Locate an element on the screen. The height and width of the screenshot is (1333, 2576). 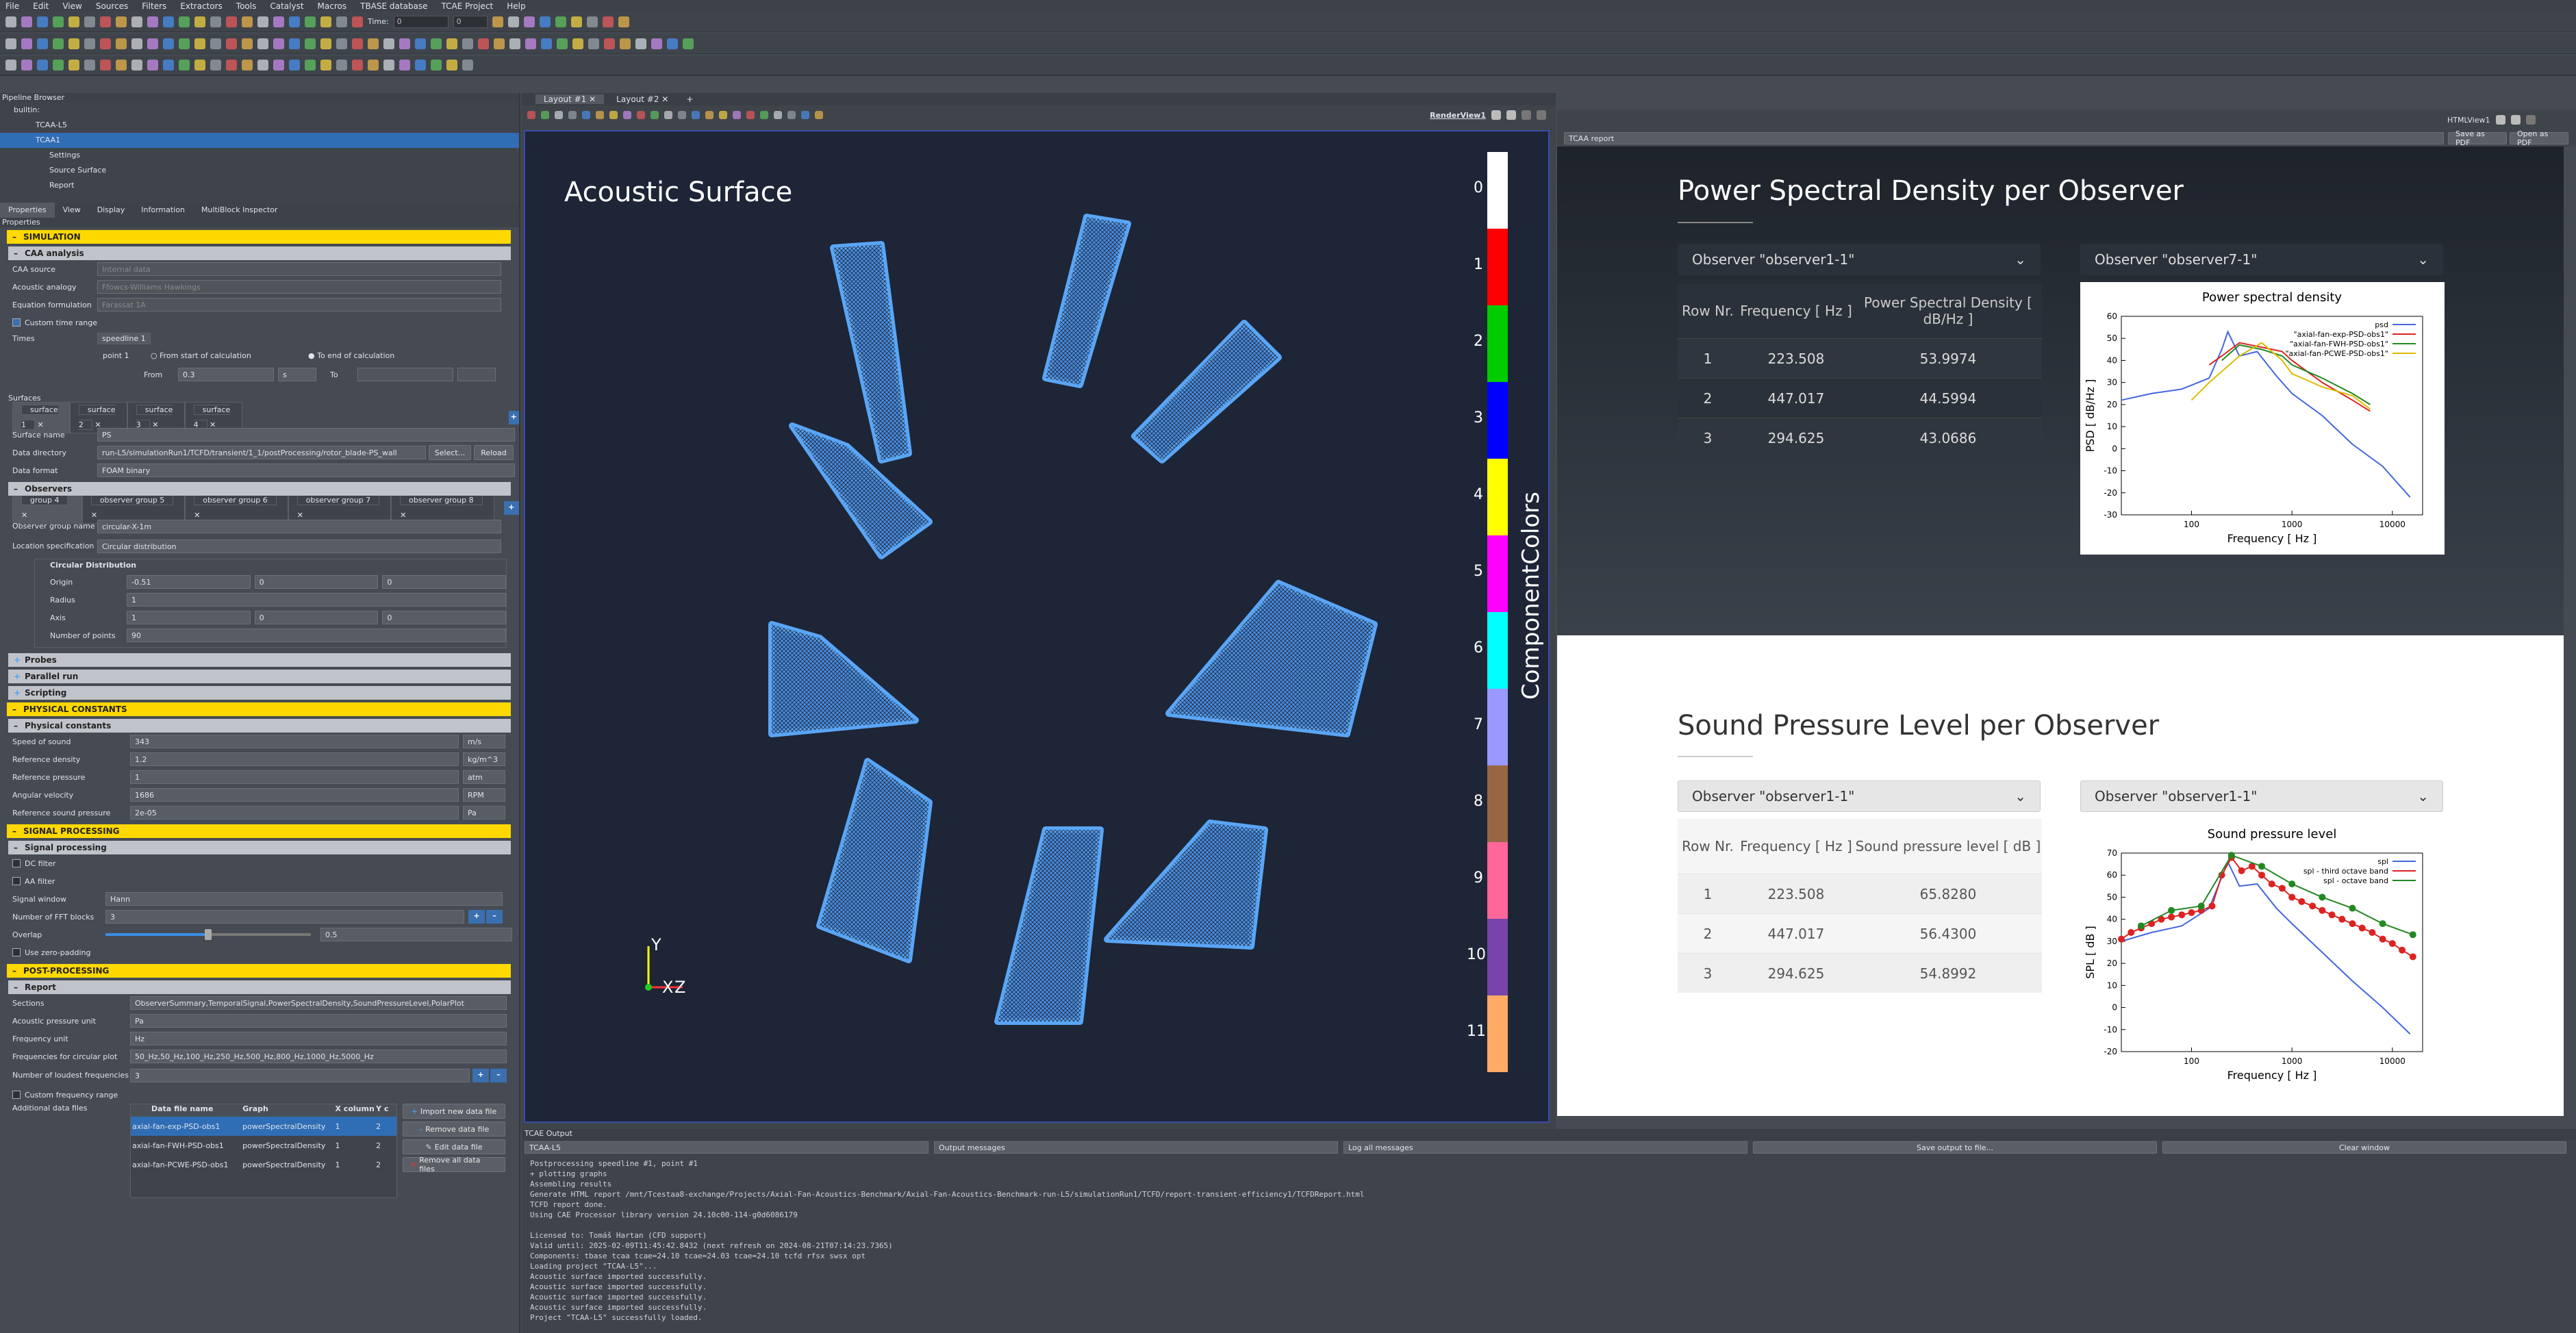
pipeline-item-tcaa1: TCAA1 is located at coordinates (259, 140).